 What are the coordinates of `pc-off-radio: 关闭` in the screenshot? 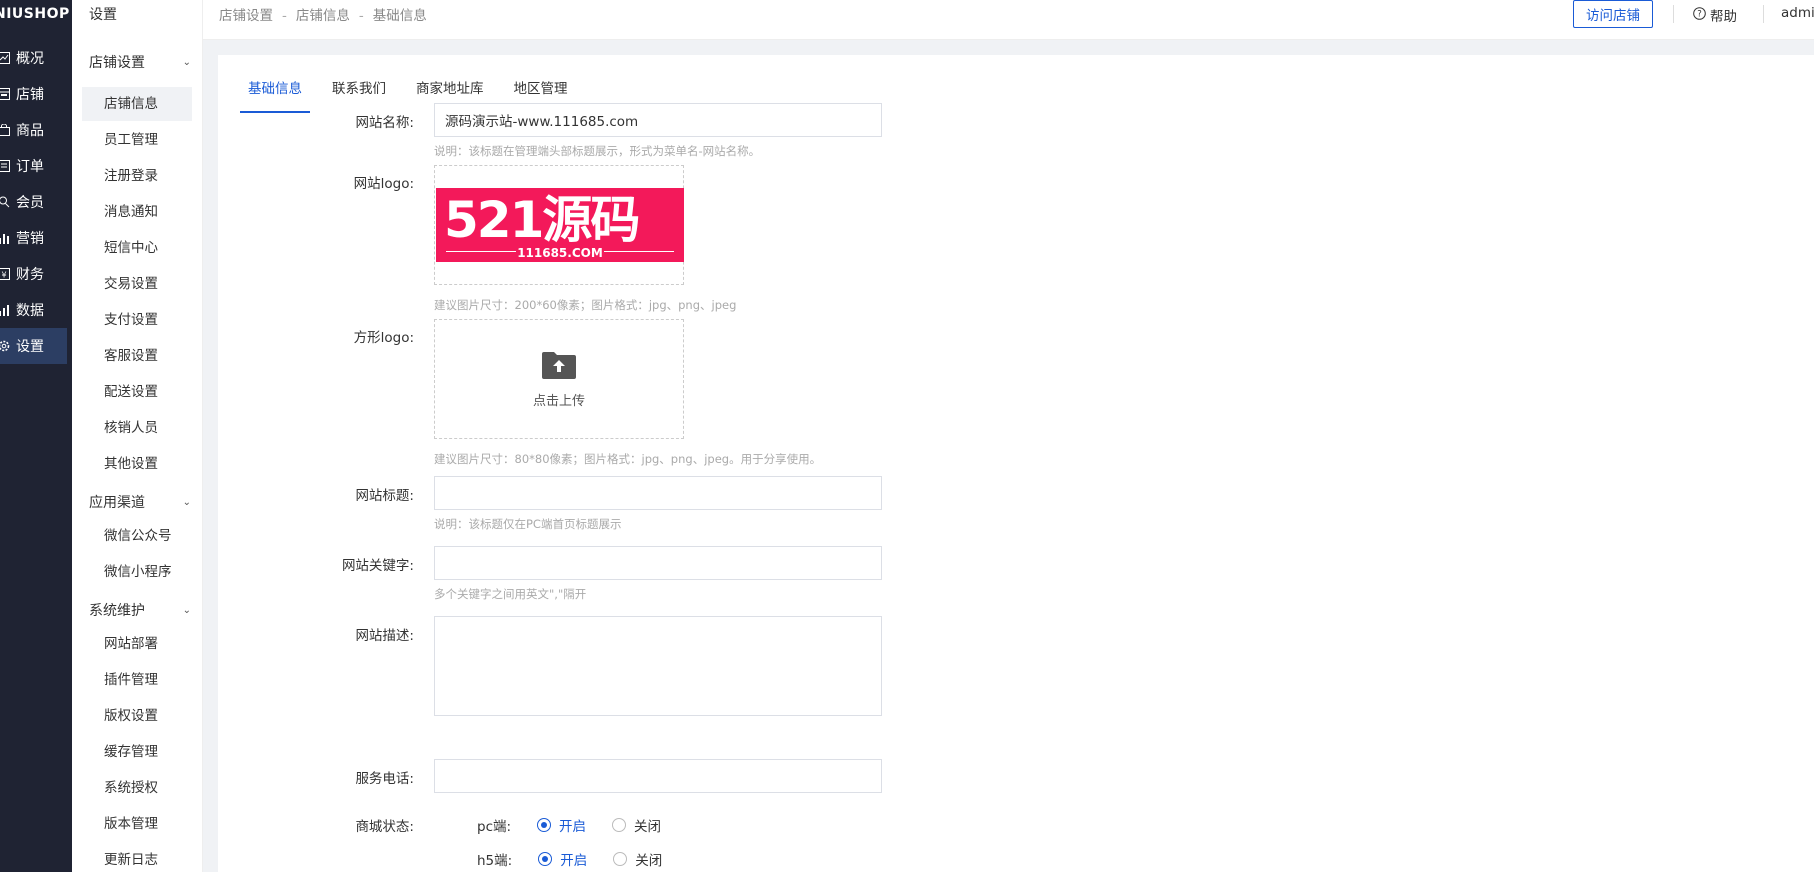 It's located at (636, 825).